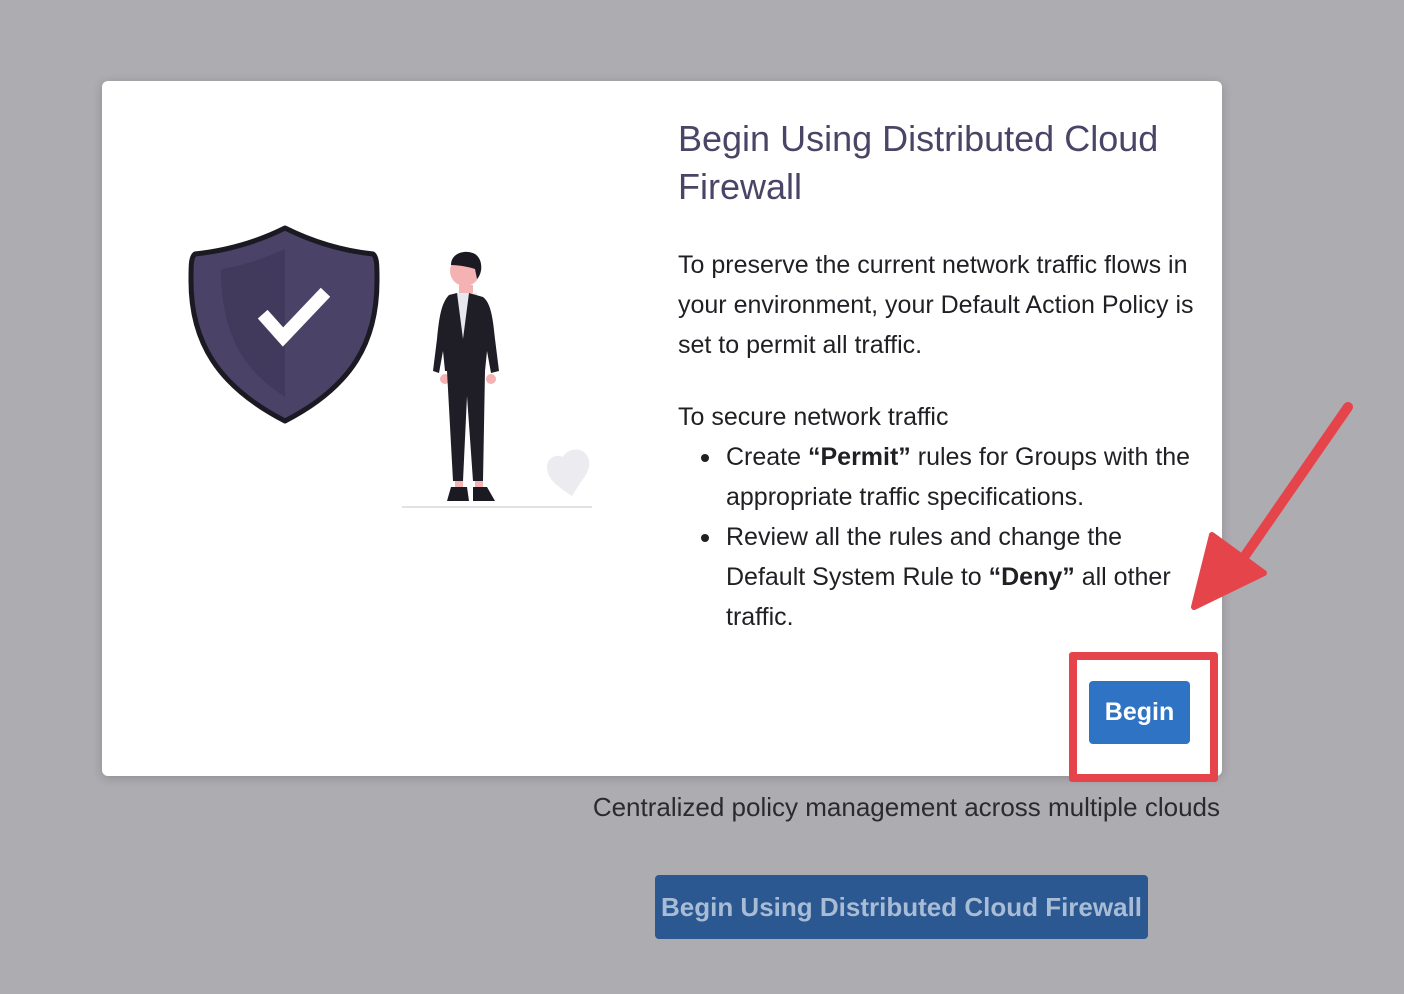 The height and width of the screenshot is (994, 1404). I want to click on standing-person, so click(466, 376).